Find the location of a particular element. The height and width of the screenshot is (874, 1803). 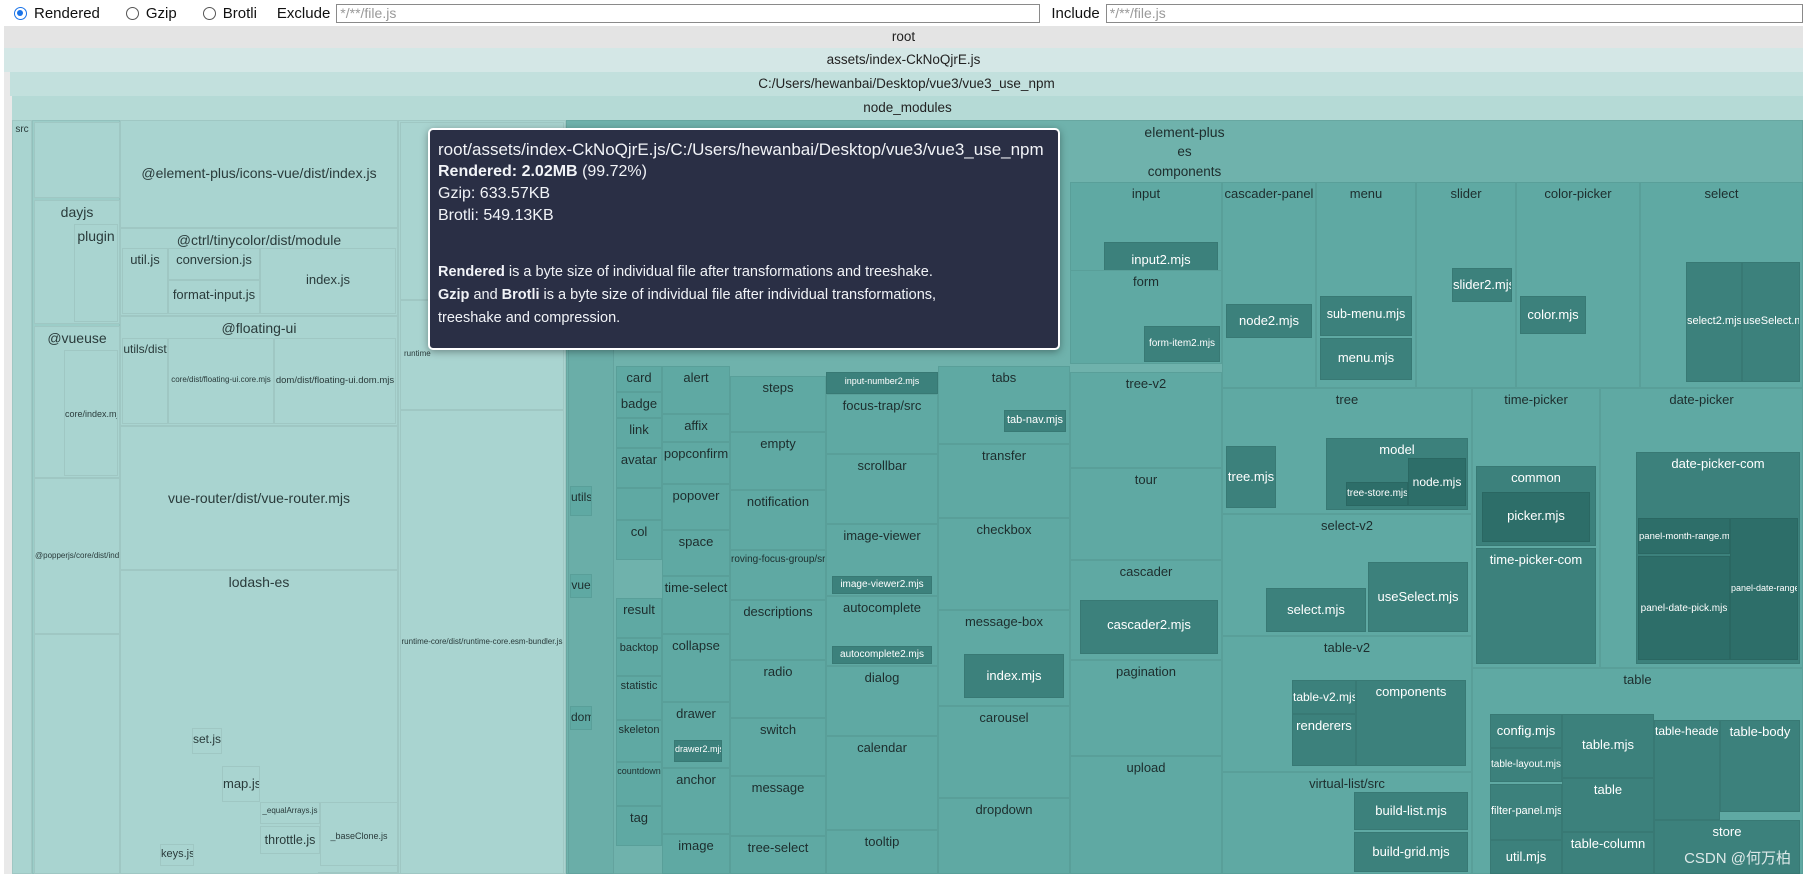

equal-arrays-file: _equalArrays.js is located at coordinates (290, 813).